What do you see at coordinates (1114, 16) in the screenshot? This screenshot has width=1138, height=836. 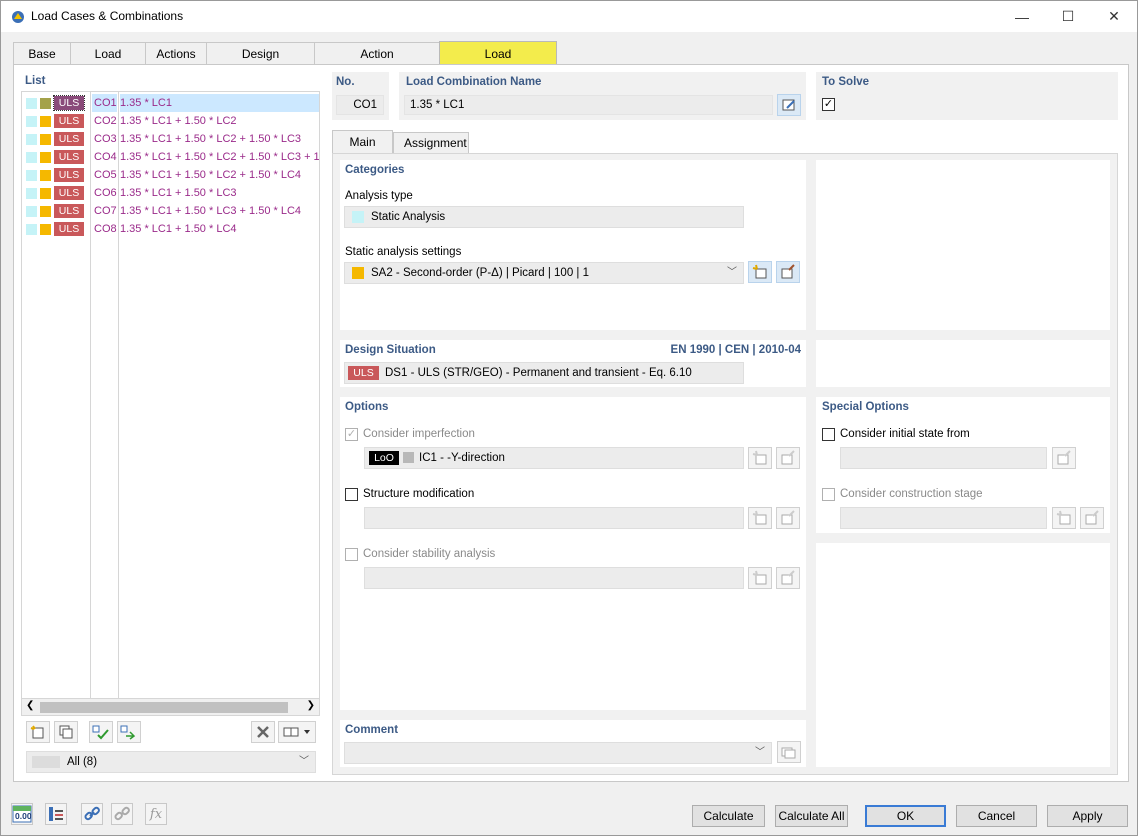 I see `close-button: ✕` at bounding box center [1114, 16].